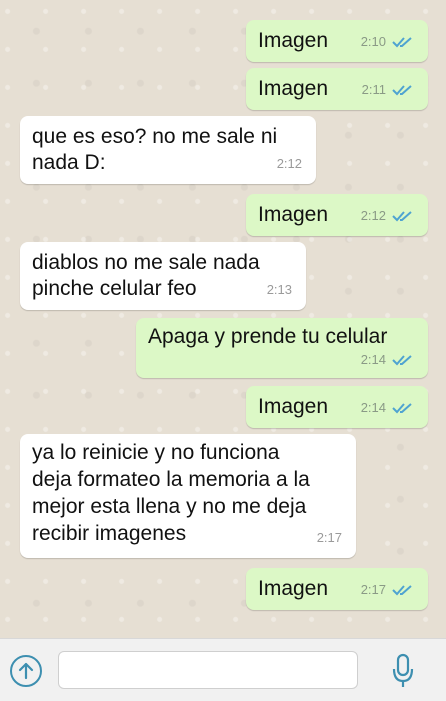  I want to click on message-outgoing: Imagen 2:12, so click(337, 215).